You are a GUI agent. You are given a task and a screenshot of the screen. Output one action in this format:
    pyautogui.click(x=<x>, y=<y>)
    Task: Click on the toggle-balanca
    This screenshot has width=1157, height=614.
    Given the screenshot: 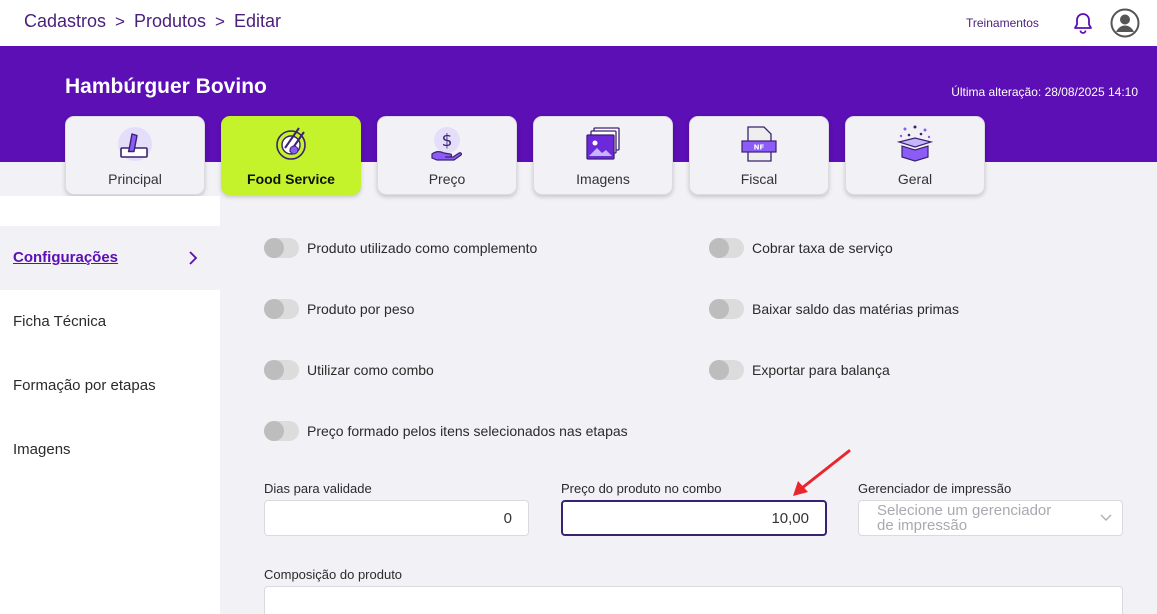 What is the action you would take?
    pyautogui.click(x=726, y=370)
    